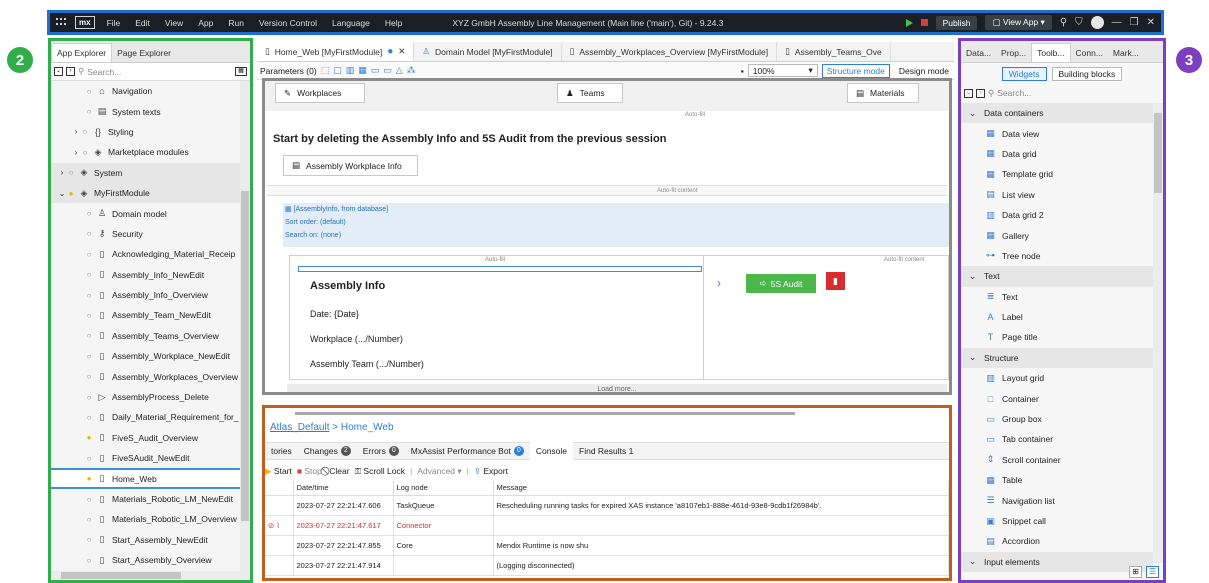 The width and height of the screenshot is (1209, 583). What do you see at coordinates (145, 376) in the screenshot?
I see `tree-item: ○ ▯ Assembly_Workplaces_Overview` at bounding box center [145, 376].